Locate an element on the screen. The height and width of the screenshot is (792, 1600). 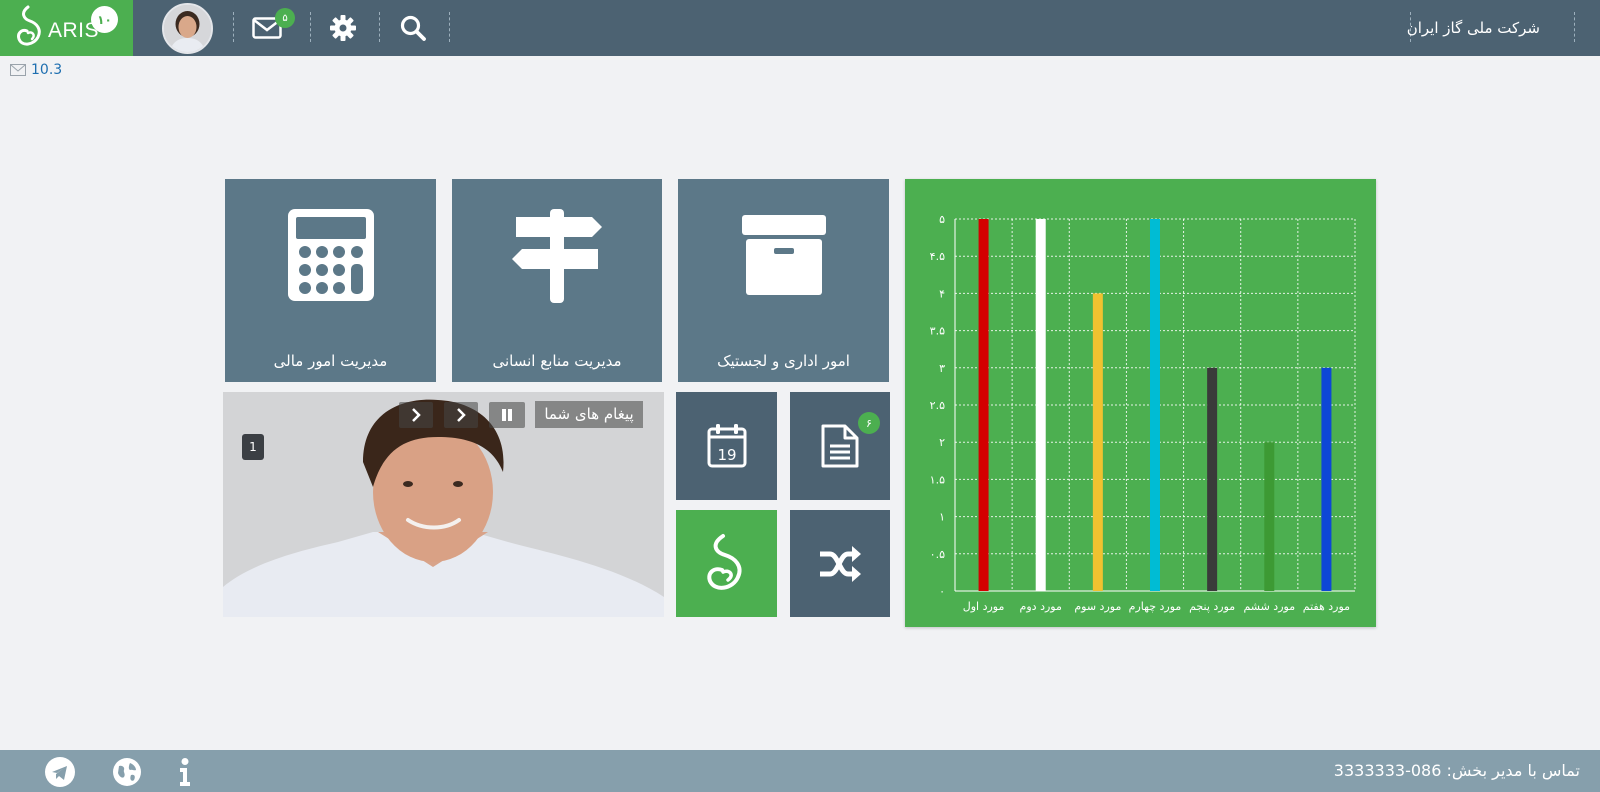
tile-human-resources: مدیریت منابع انسانی is located at coordinates (557, 280).